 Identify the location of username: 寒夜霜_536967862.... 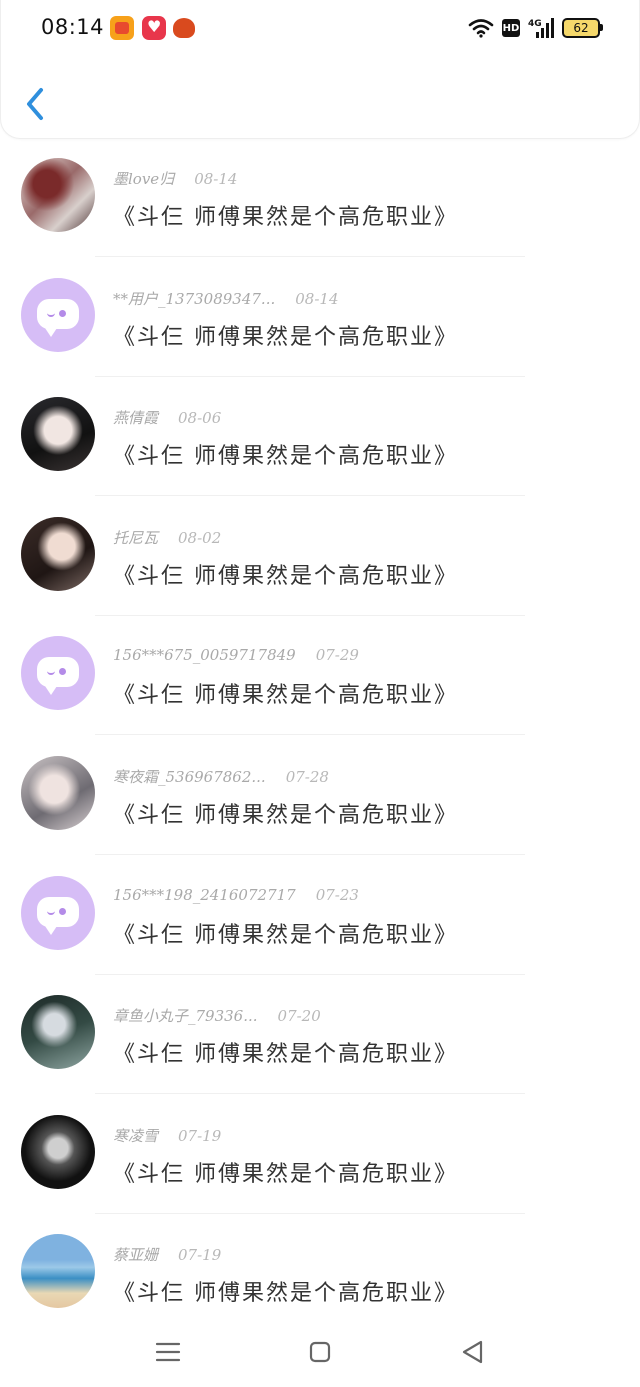
(189, 776).